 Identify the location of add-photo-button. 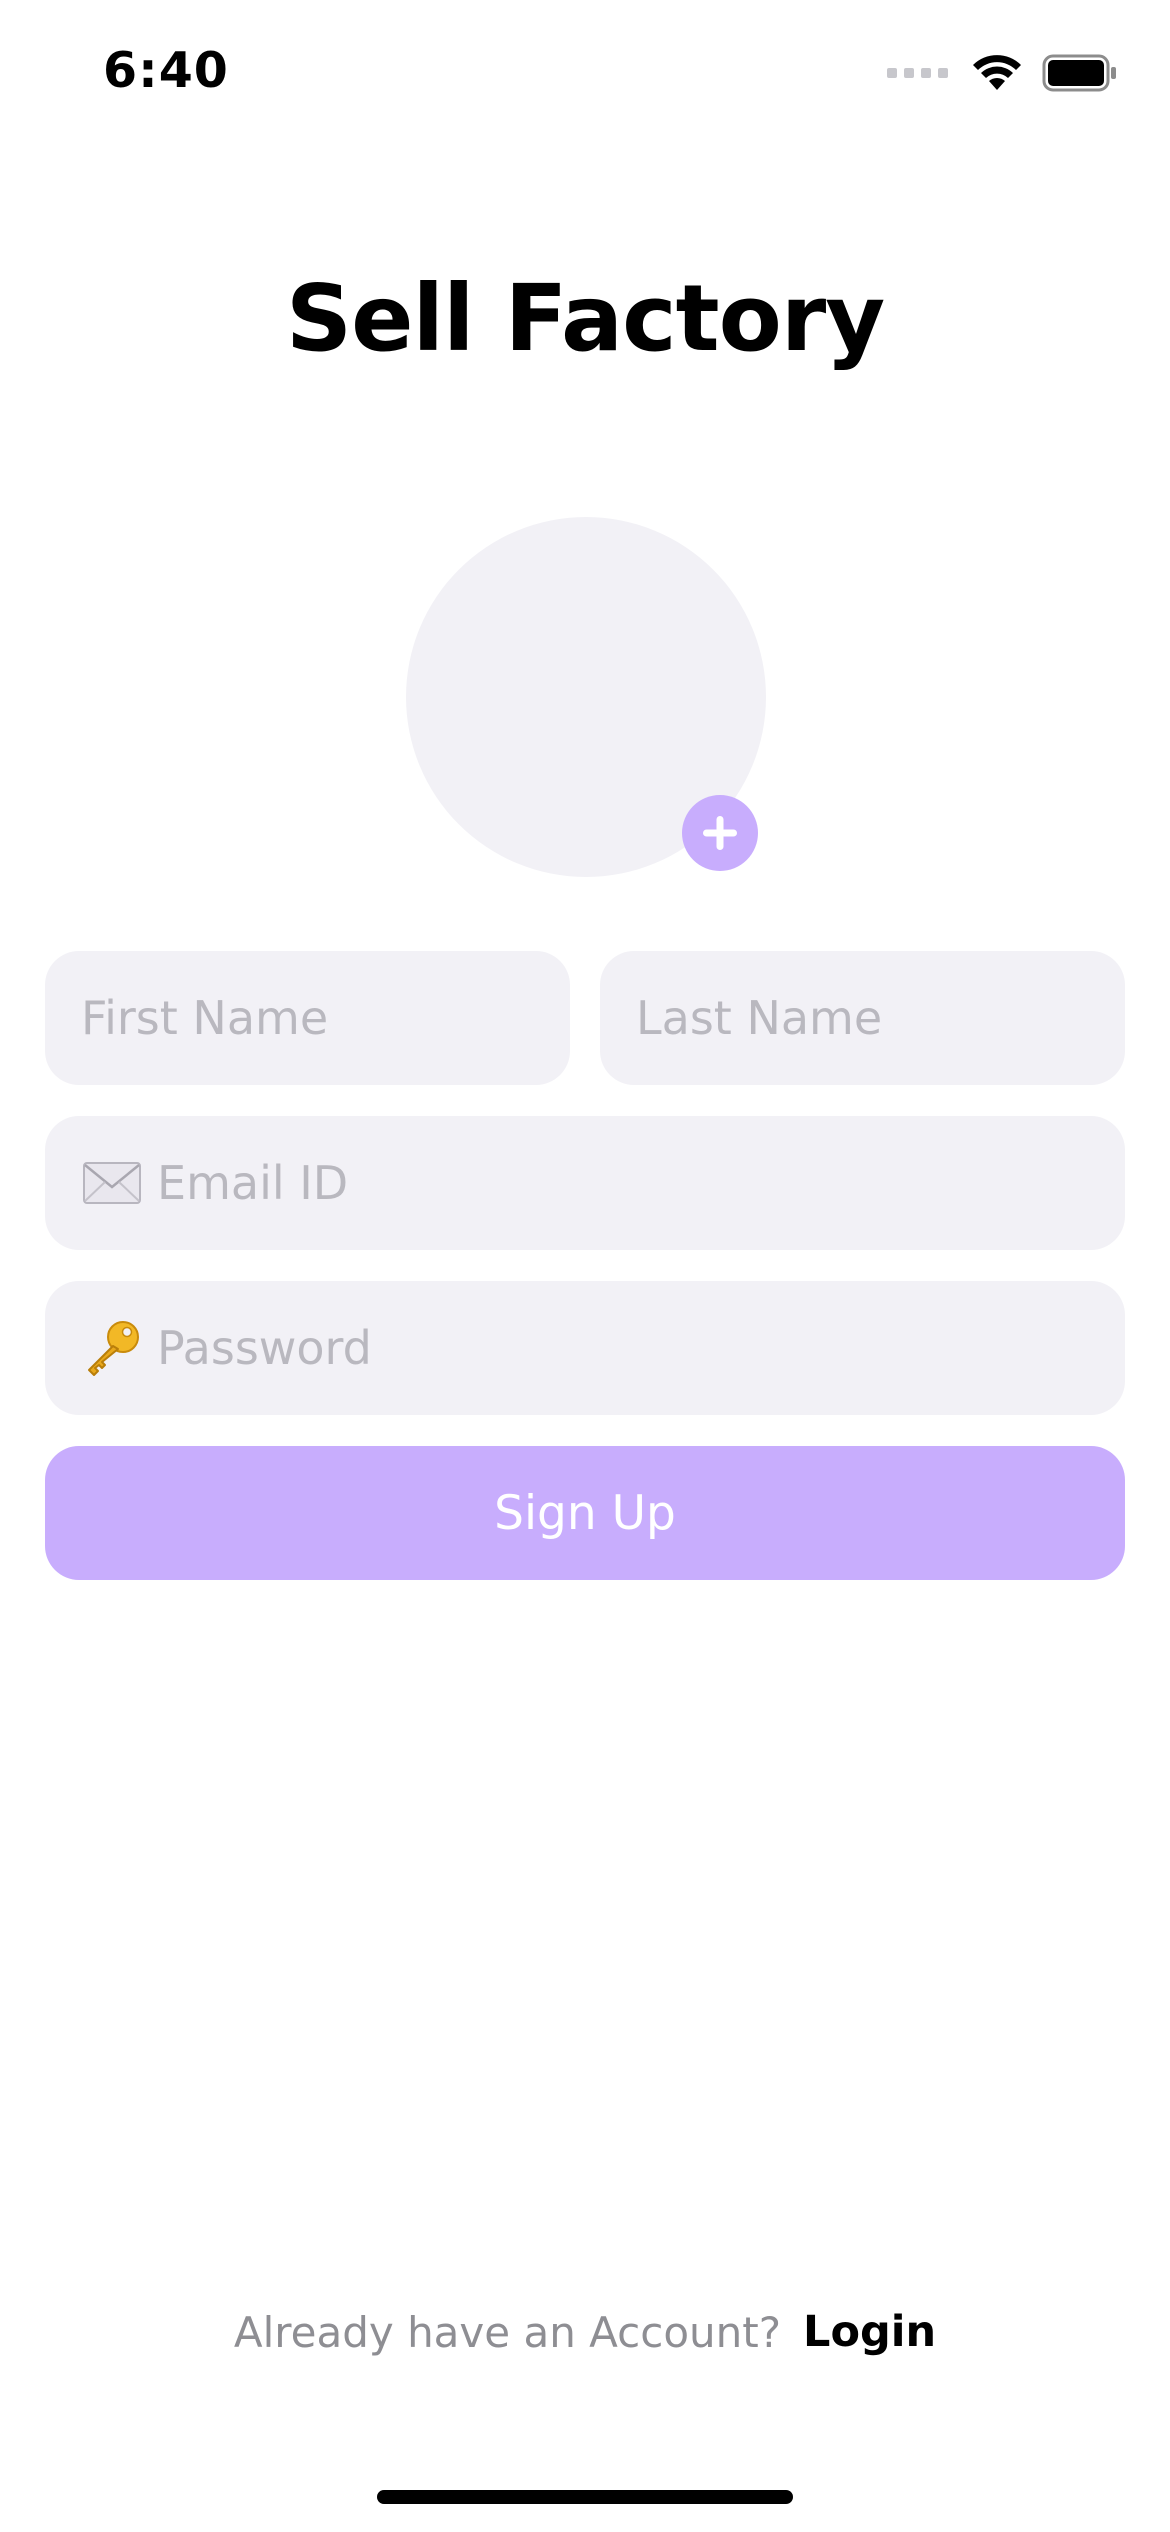
(720, 833).